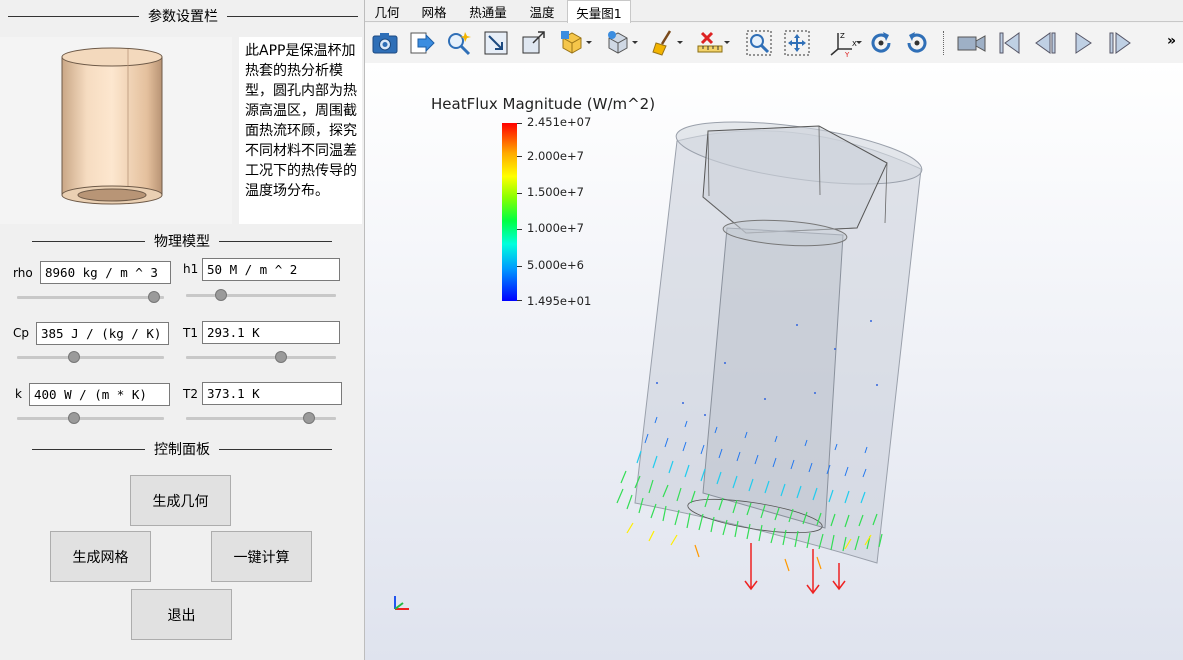  What do you see at coordinates (90, 297) in the screenshot?
I see `rho-slider` at bounding box center [90, 297].